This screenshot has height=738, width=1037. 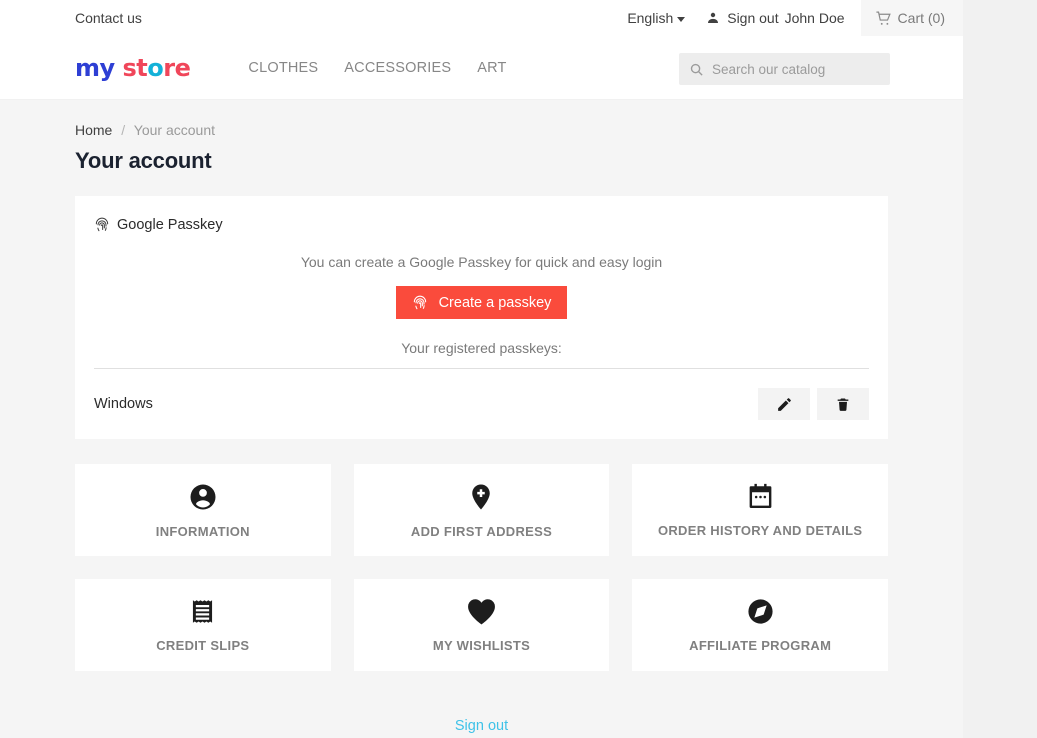 I want to click on logo-part-1: my, so click(x=95, y=67).